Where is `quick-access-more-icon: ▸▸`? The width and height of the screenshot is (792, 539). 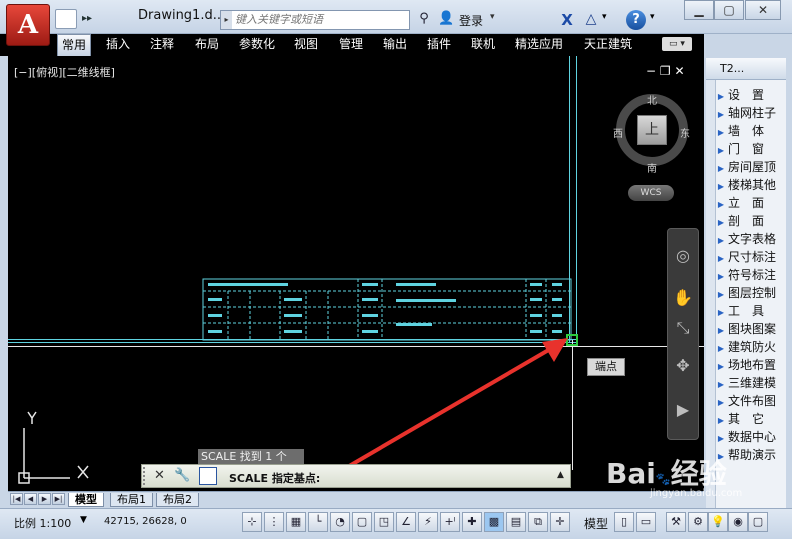
quick-access-more-icon: ▸▸ is located at coordinates (87, 19).